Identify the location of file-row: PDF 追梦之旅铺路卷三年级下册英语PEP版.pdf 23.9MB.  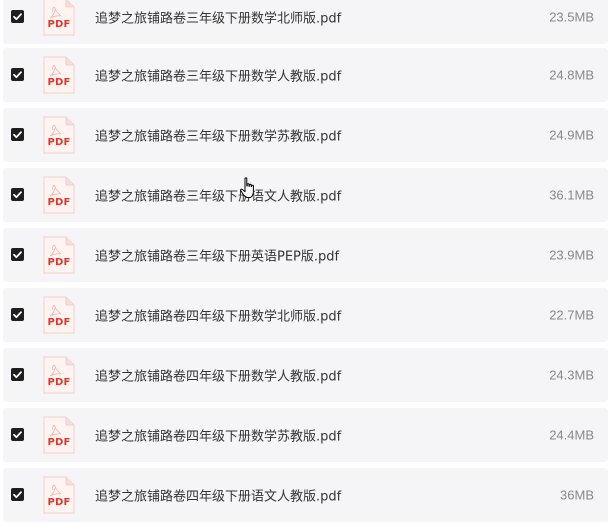
(305, 255).